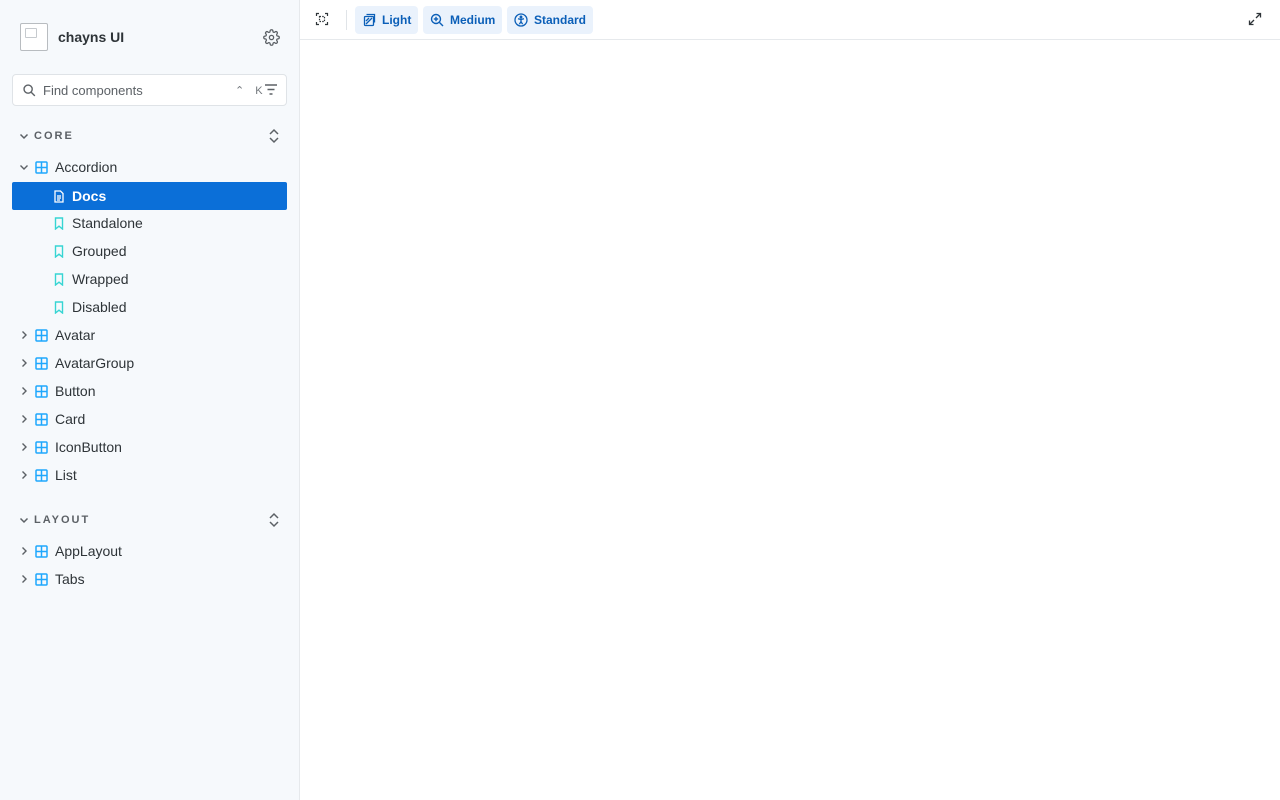  What do you see at coordinates (346, 20) in the screenshot?
I see `toolbar-divider` at bounding box center [346, 20].